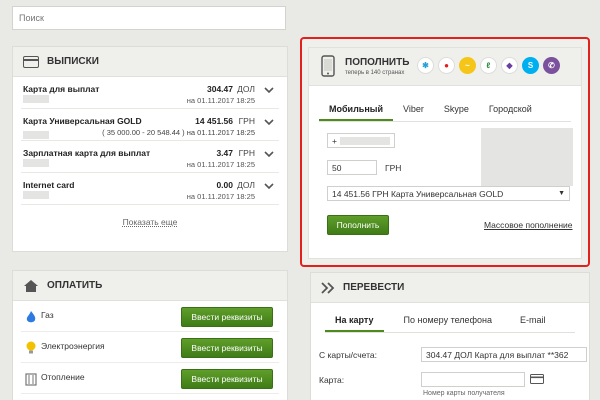 This screenshot has width=600, height=400. I want to click on card-hint: Номер карты получателя, so click(464, 393).